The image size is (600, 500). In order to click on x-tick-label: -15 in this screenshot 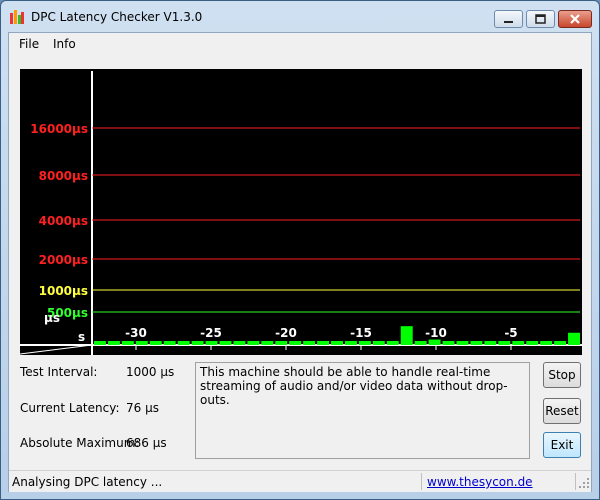, I will do `click(361, 333)`.